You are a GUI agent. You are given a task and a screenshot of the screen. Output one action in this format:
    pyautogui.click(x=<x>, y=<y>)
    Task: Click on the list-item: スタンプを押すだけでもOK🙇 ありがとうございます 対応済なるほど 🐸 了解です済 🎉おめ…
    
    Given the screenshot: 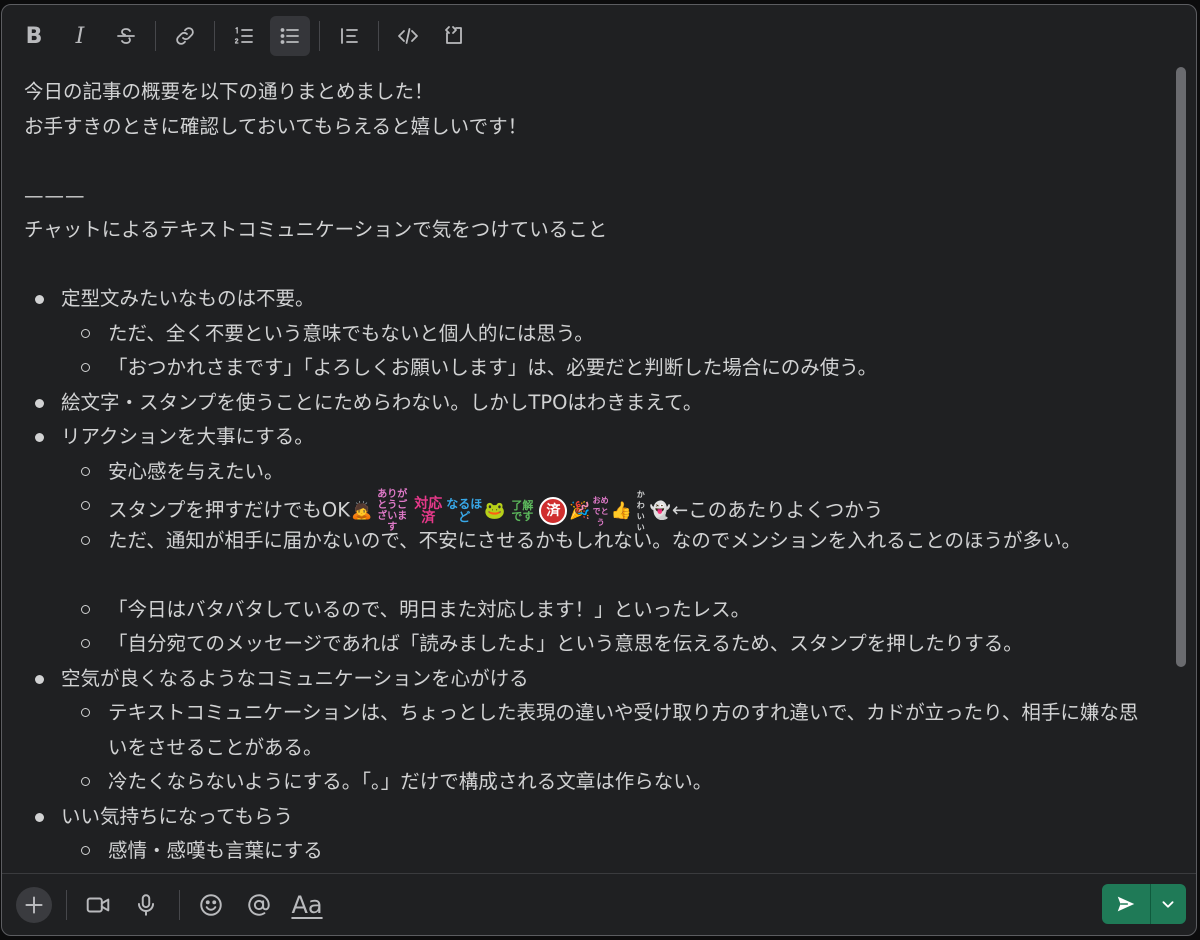 What is the action you would take?
    pyautogui.click(x=591, y=511)
    